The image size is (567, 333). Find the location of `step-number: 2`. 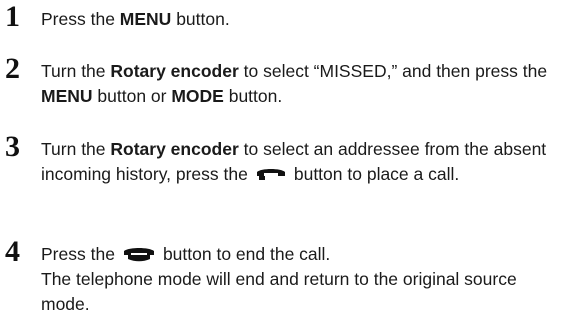

step-number: 2 is located at coordinates (12, 68).